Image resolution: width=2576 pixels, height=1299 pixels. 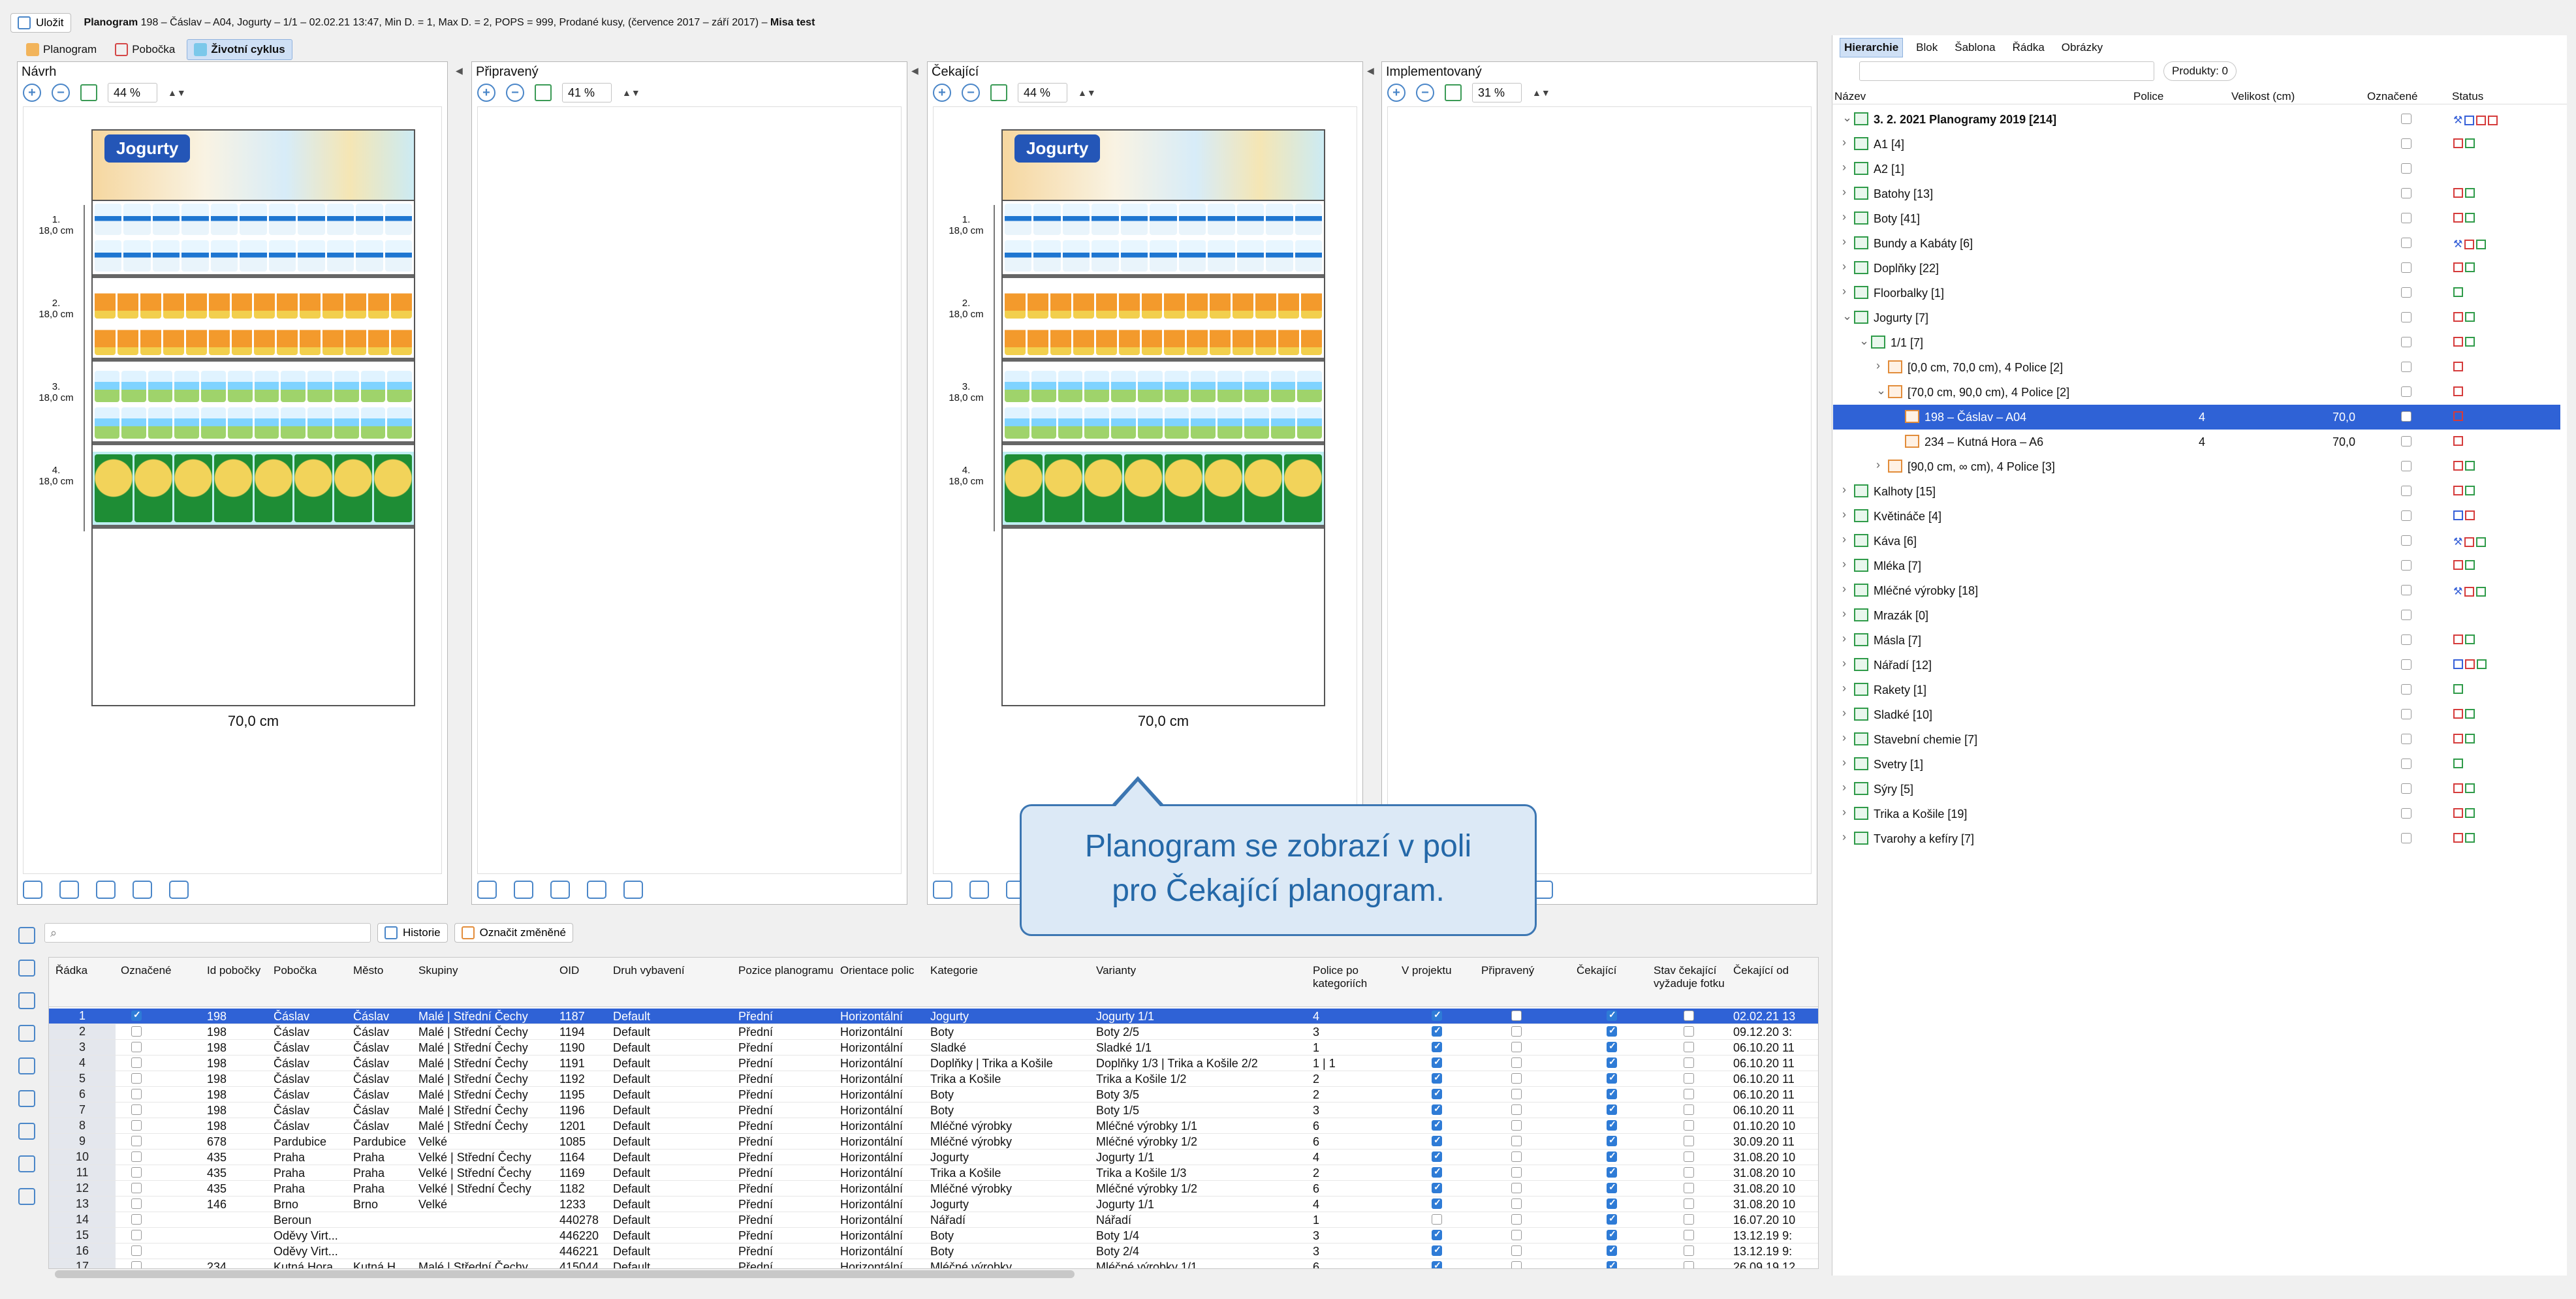 I want to click on tree-row: › Mléka [7], so click(x=2196, y=566).